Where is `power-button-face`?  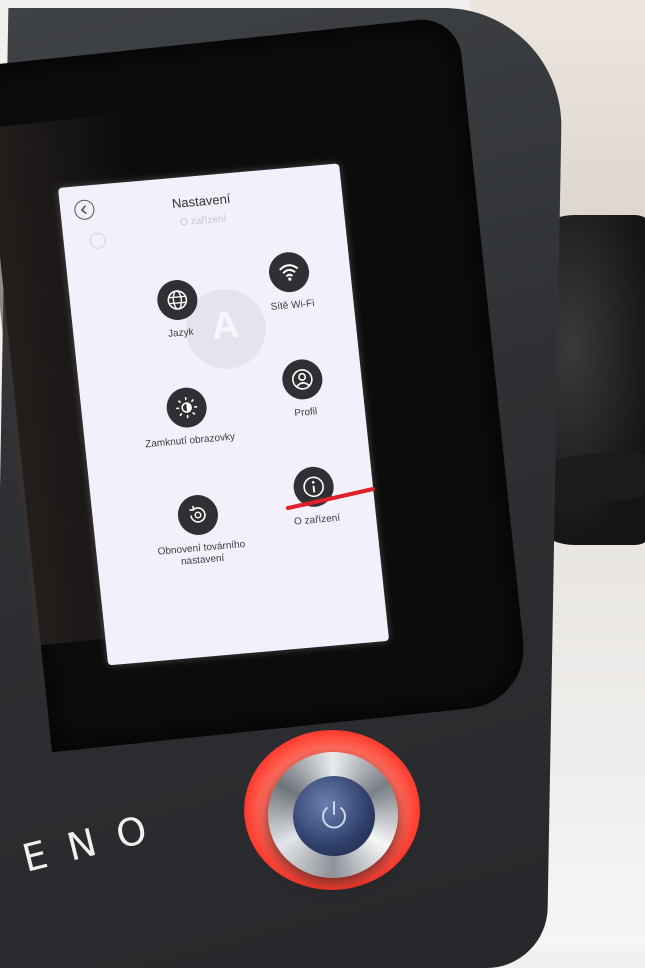
power-button-face is located at coordinates (334, 816).